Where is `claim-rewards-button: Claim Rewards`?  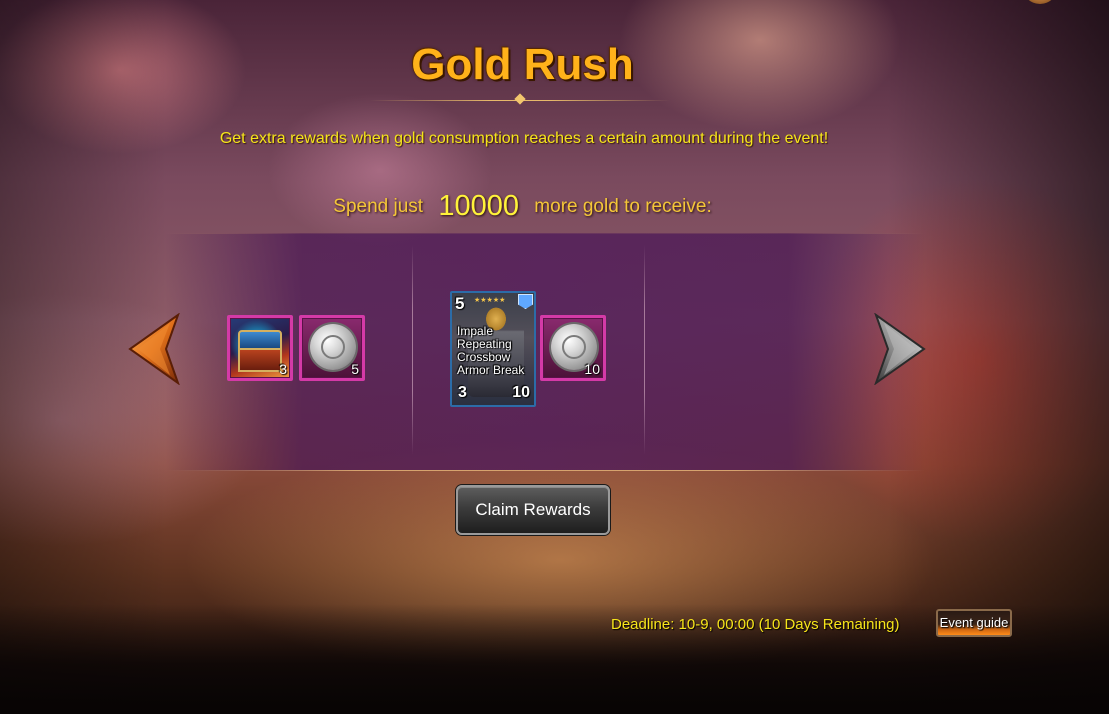
claim-rewards-button: Claim Rewards is located at coordinates (533, 510).